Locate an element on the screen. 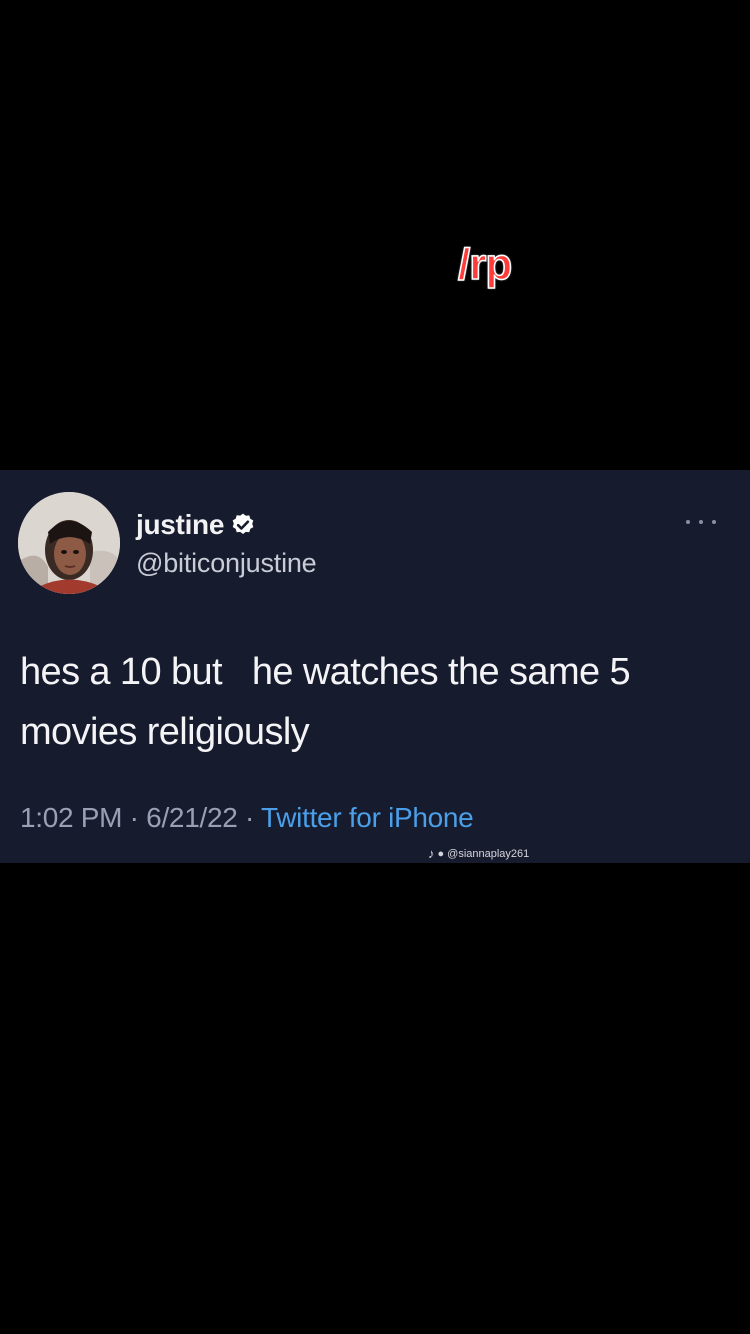  tiktok-icon: ♪ is located at coordinates (431, 853).